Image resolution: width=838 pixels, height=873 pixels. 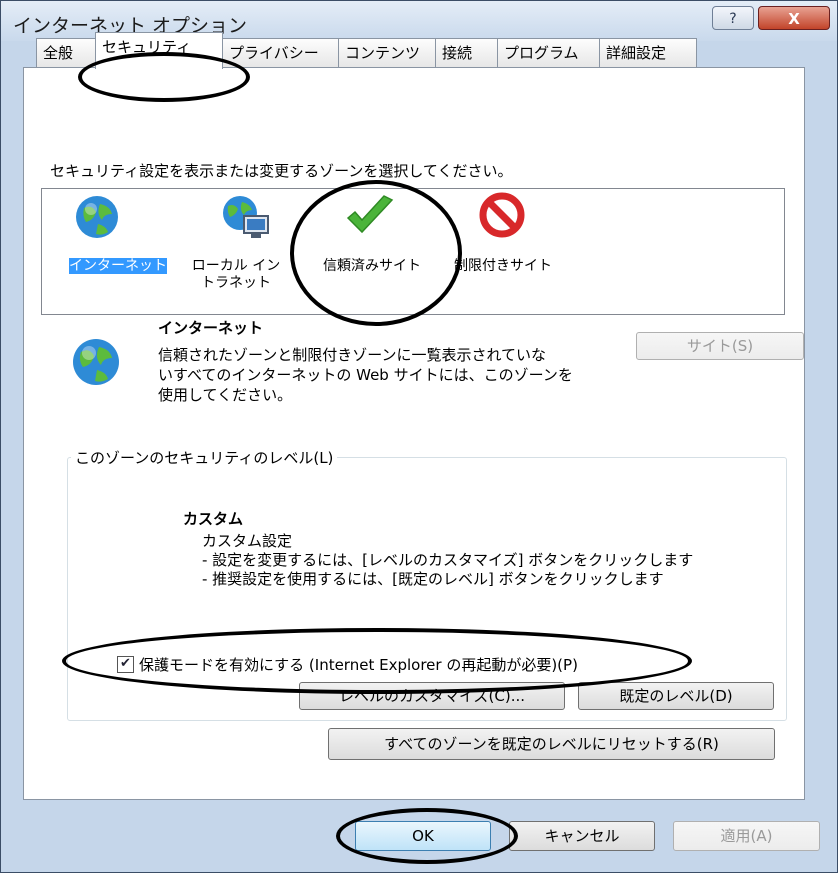 I want to click on intranet-icon, so click(x=246, y=218).